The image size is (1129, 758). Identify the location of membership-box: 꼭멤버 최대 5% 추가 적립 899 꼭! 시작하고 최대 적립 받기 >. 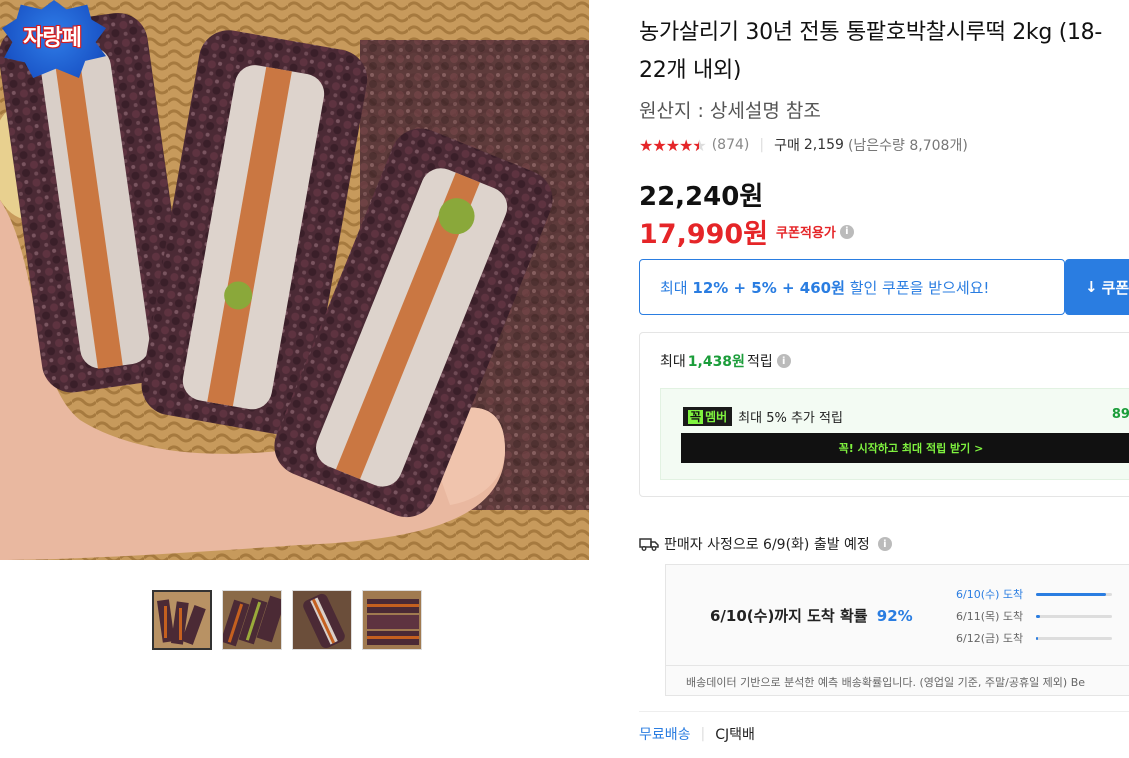
(894, 434).